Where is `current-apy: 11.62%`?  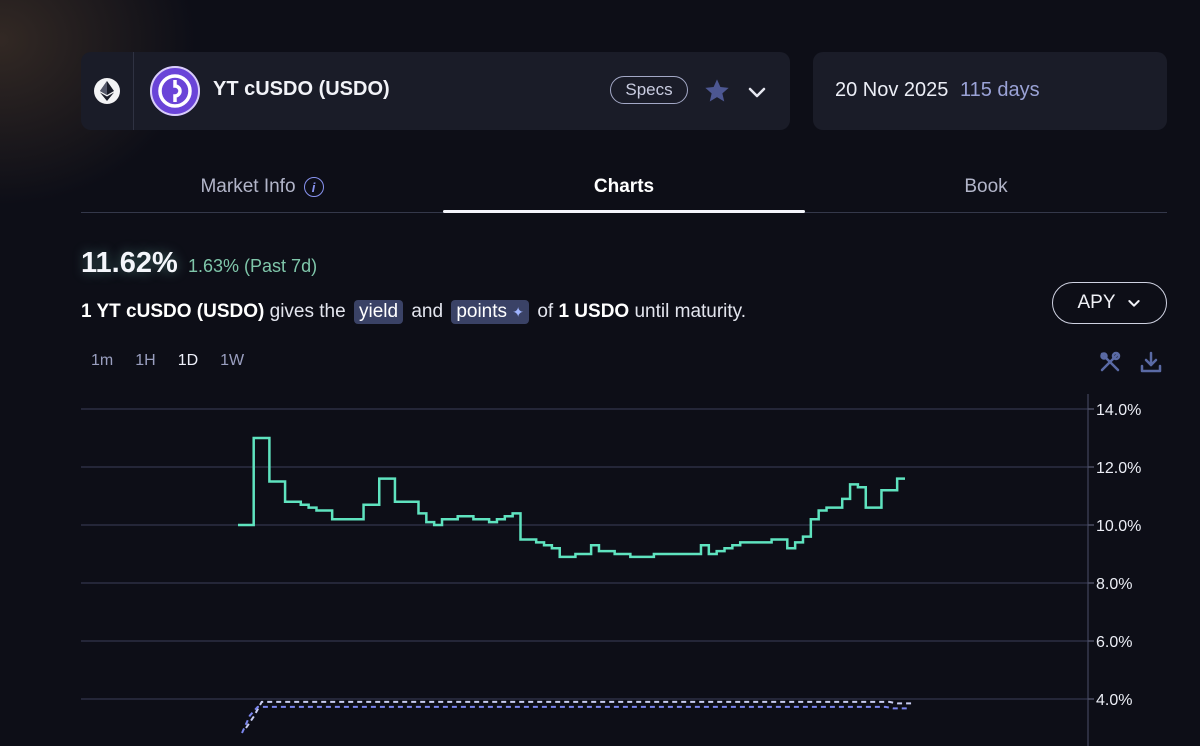
current-apy: 11.62% is located at coordinates (129, 263).